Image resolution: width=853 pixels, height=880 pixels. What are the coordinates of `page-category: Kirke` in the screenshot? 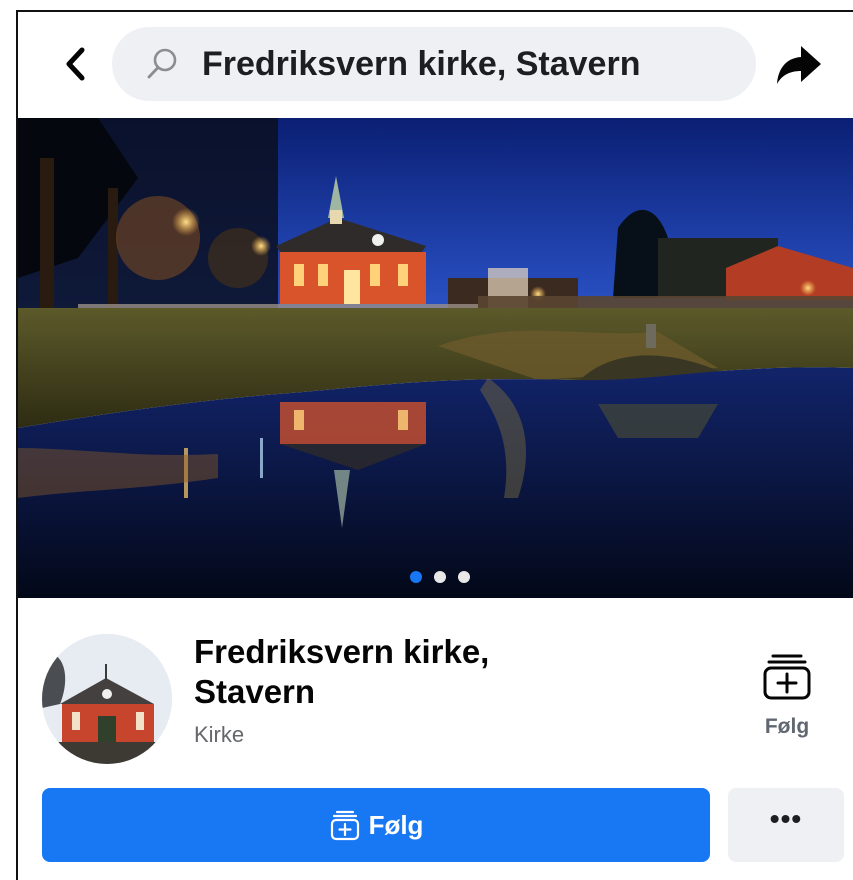 It's located at (219, 734).